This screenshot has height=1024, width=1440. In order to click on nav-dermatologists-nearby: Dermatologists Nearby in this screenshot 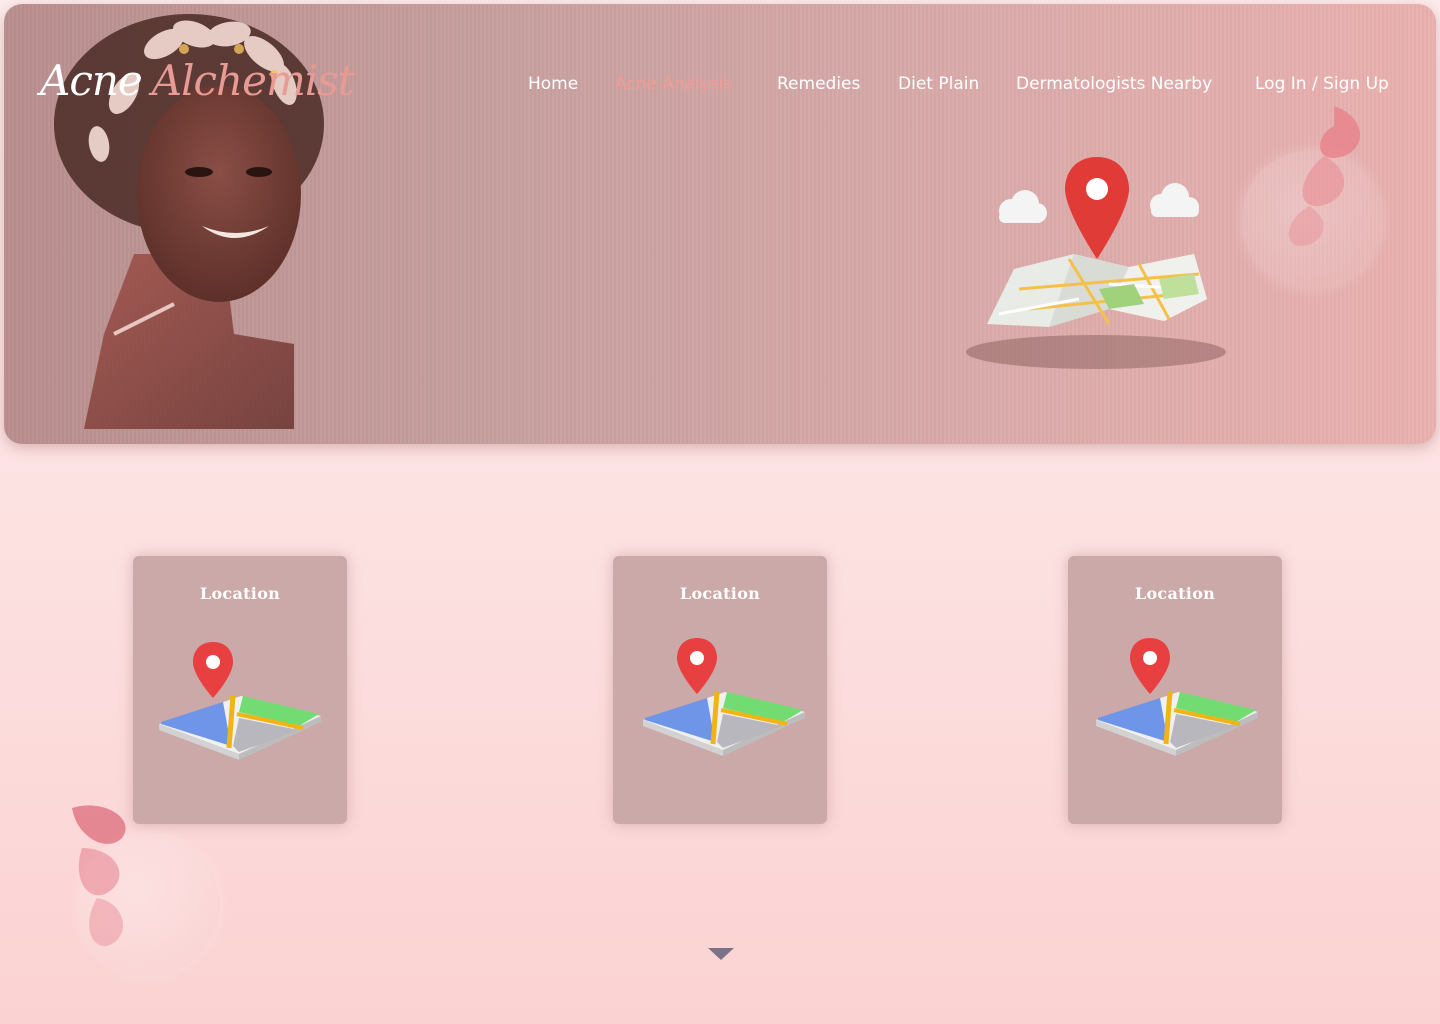, I will do `click(1114, 84)`.